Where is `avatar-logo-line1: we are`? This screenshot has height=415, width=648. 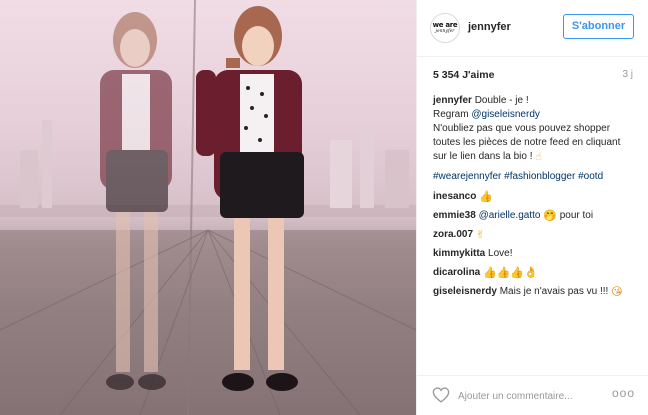
avatar-logo-line1: we are is located at coordinates (445, 24).